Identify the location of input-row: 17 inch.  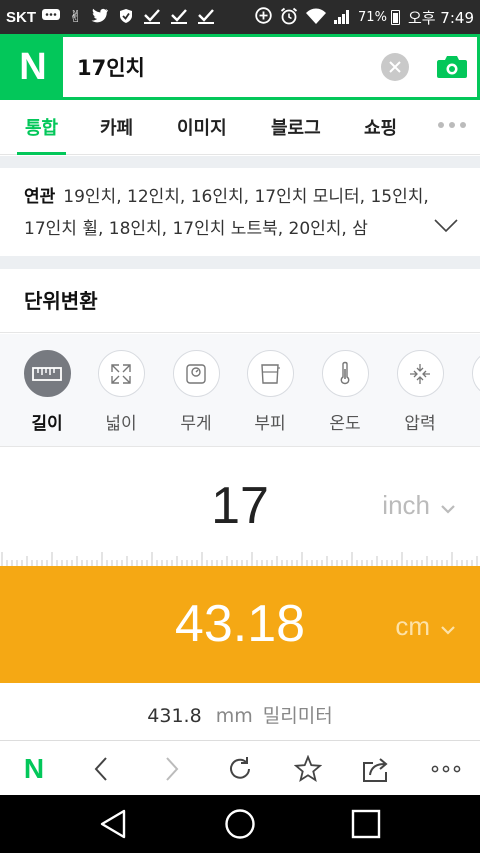
(240, 498).